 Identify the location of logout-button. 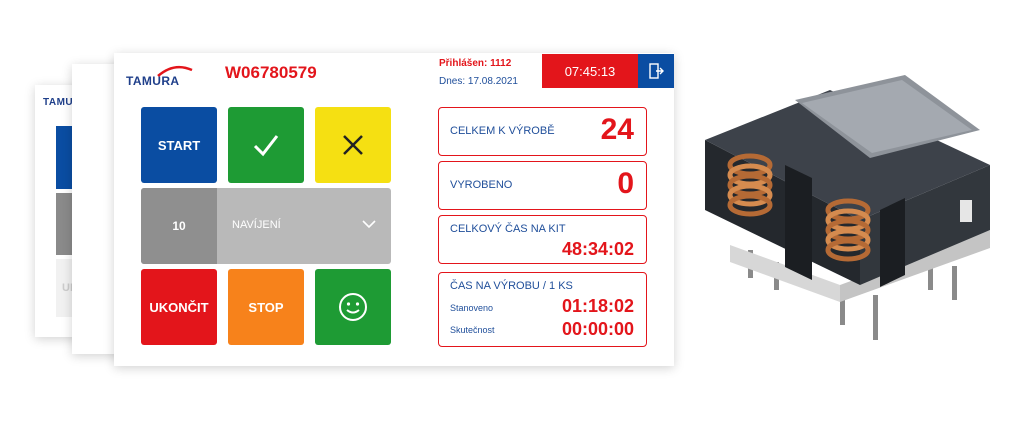
(656, 71).